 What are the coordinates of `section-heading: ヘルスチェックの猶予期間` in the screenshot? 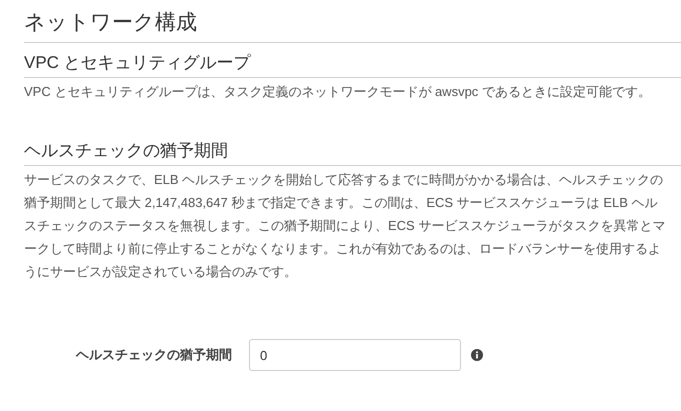 It's located at (352, 148).